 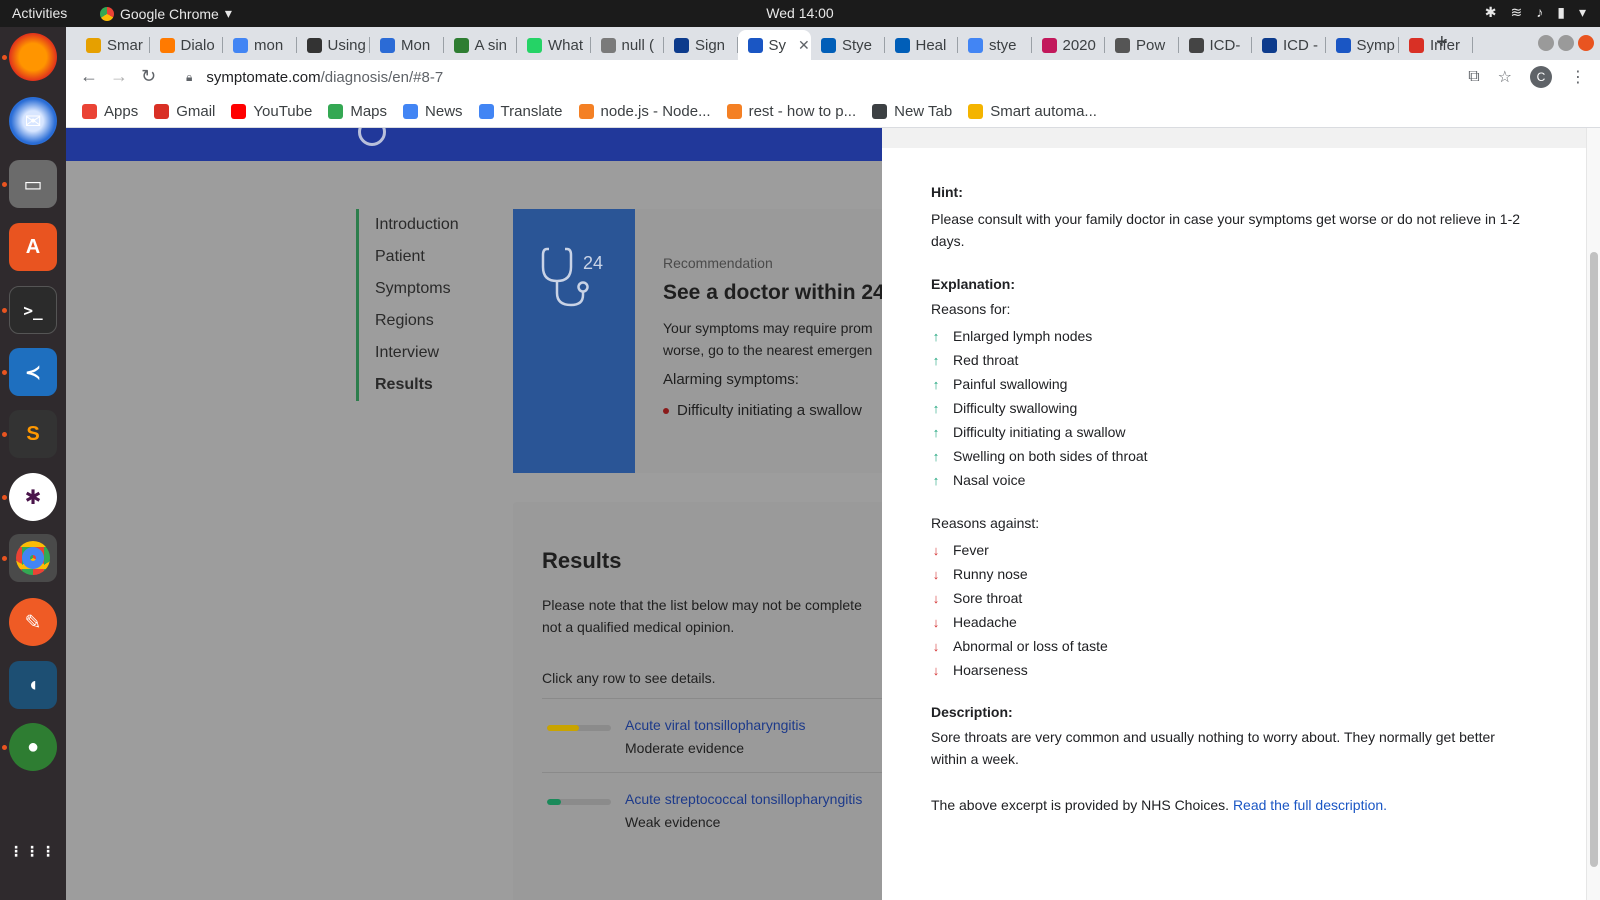 I want to click on browser-tab: Pow, so click(x=1142, y=45).